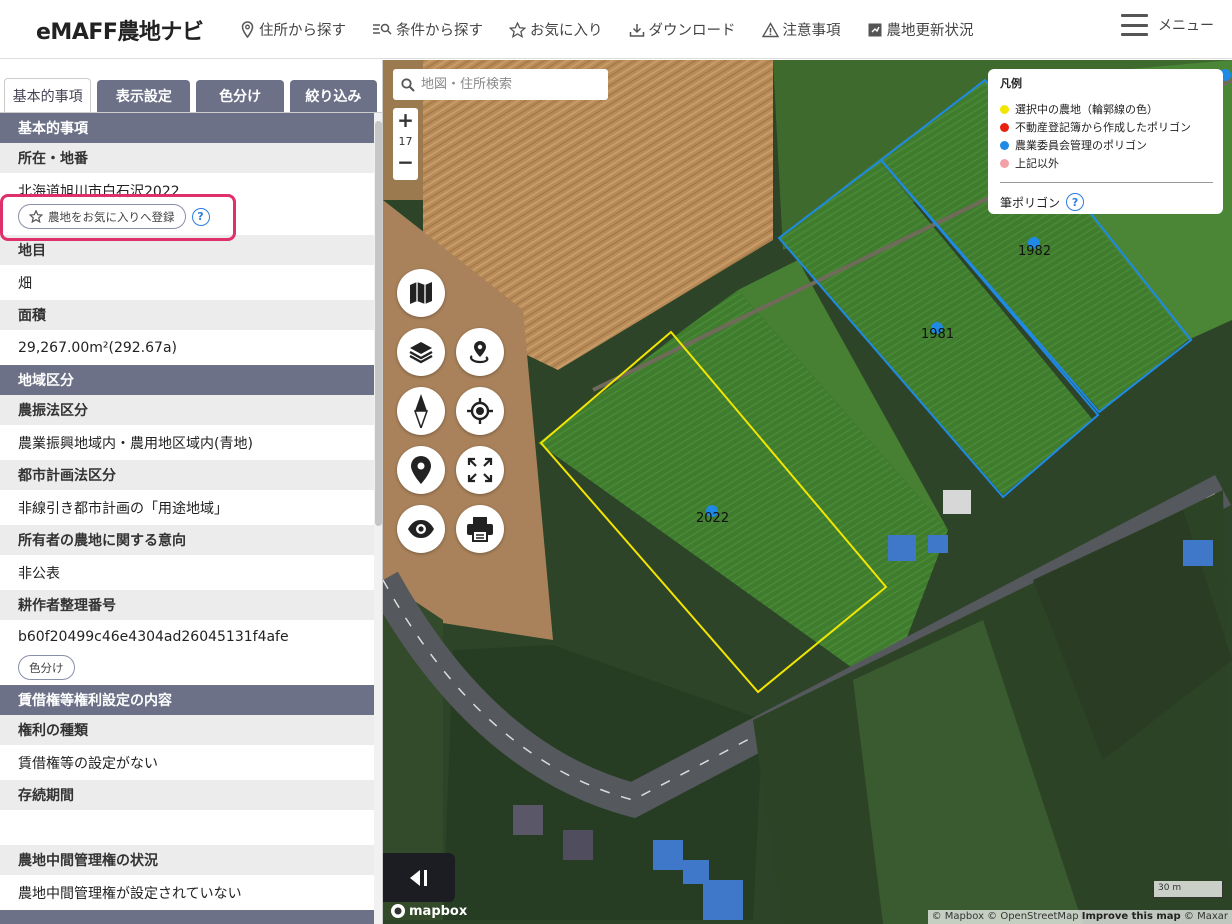 This screenshot has width=1232, height=924. I want to click on nav-label: お気に入り, so click(566, 31).